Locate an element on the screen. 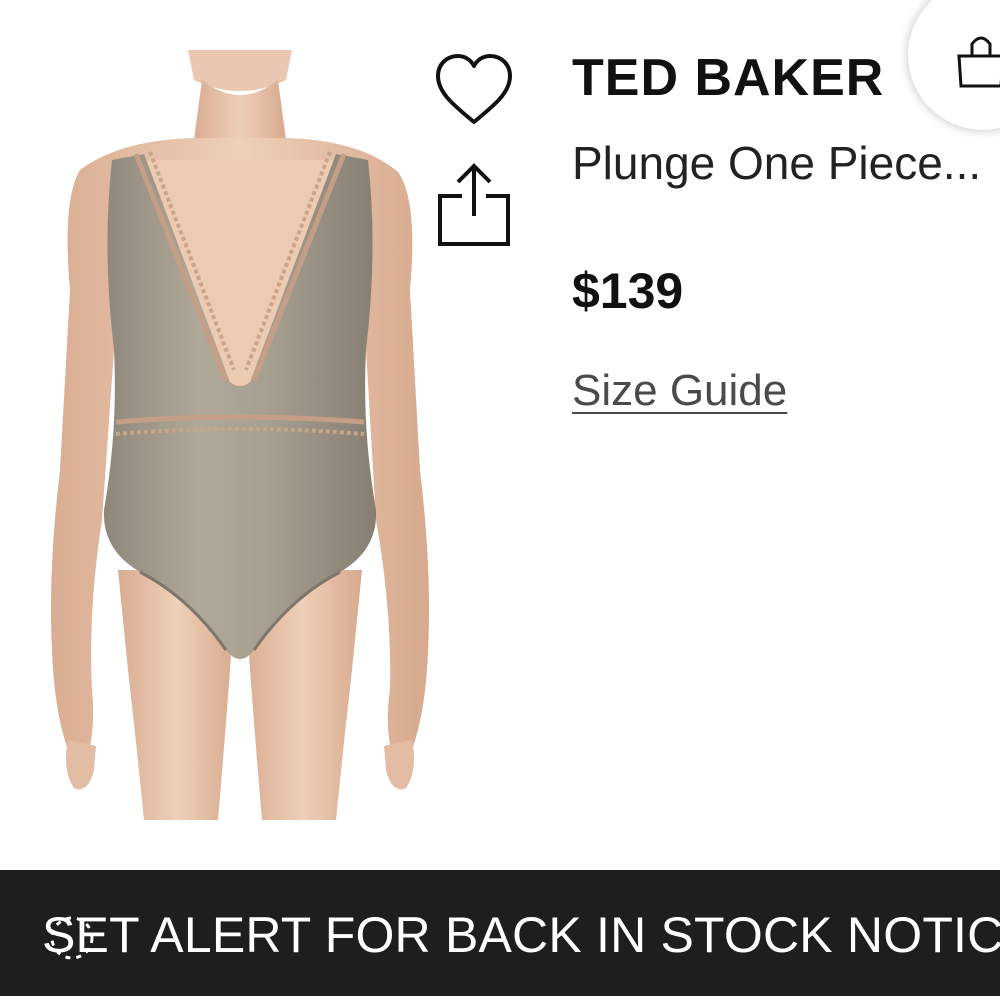 Image resolution: width=1000 pixels, height=1000 pixels. shopping-bag-icon is located at coordinates (978, 62).